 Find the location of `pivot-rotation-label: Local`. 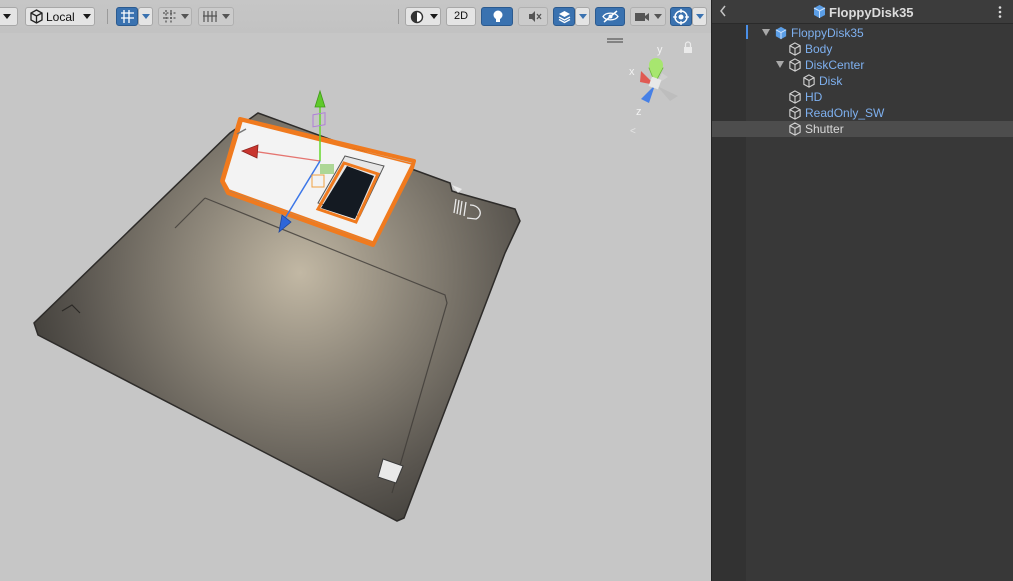

pivot-rotation-label: Local is located at coordinates (60, 17).